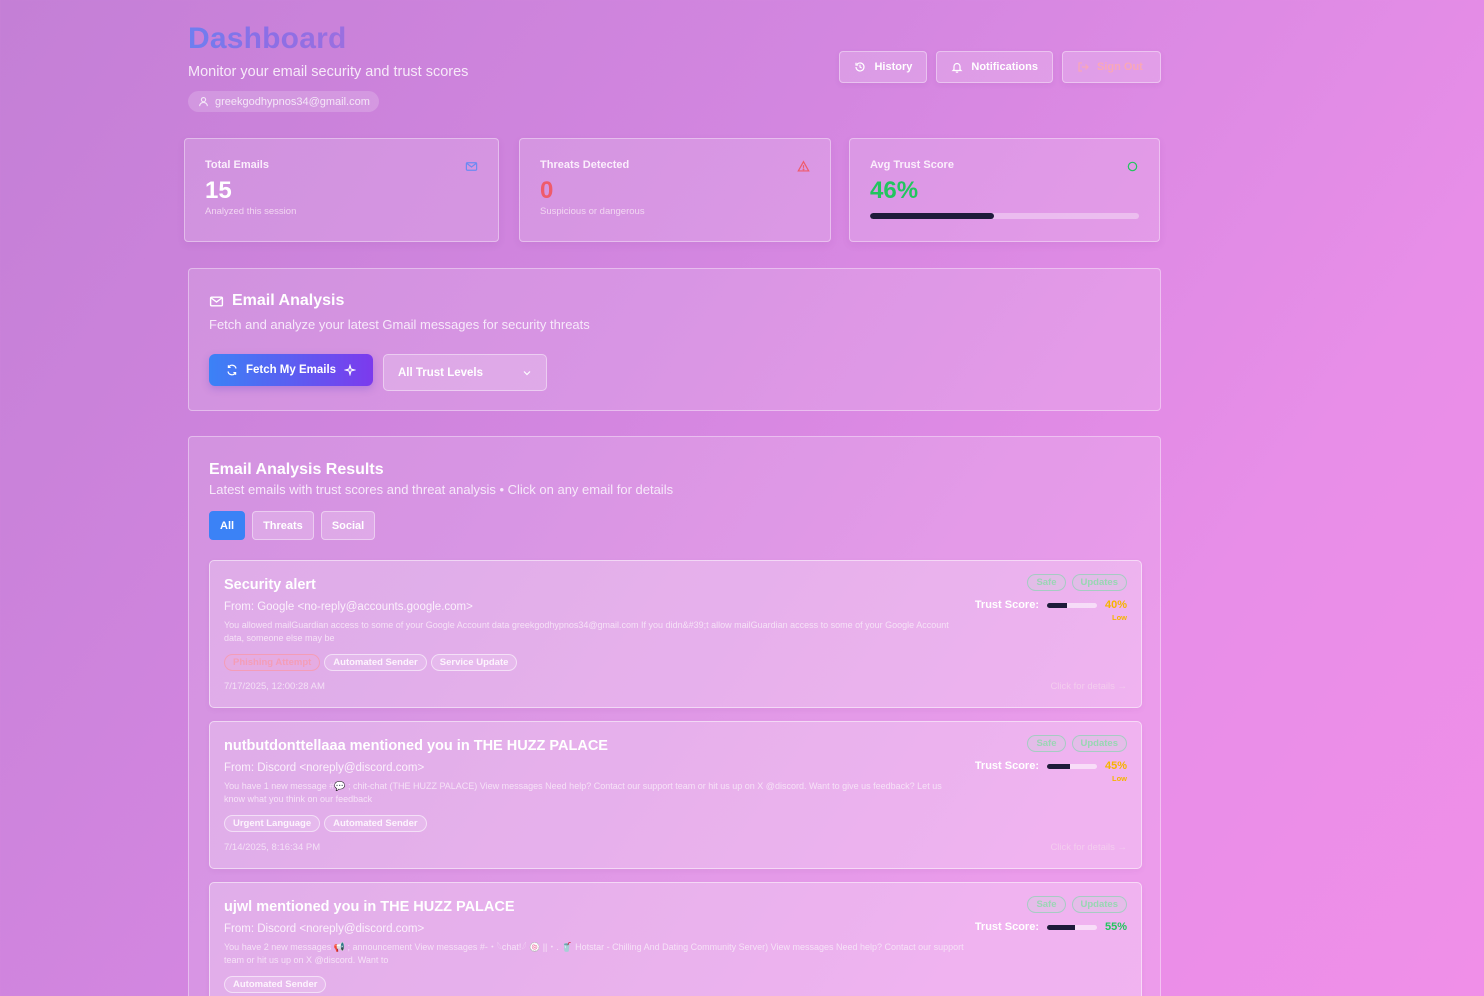 The height and width of the screenshot is (996, 1484). Describe the element at coordinates (932, 216) in the screenshot. I see `avg-trust-progress-fill` at that location.